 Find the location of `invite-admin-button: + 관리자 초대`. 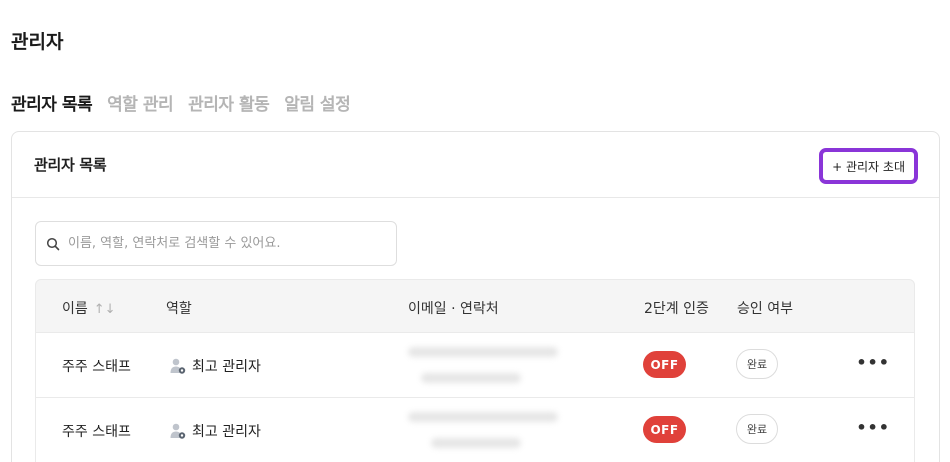

invite-admin-button: + 관리자 초대 is located at coordinates (868, 166).